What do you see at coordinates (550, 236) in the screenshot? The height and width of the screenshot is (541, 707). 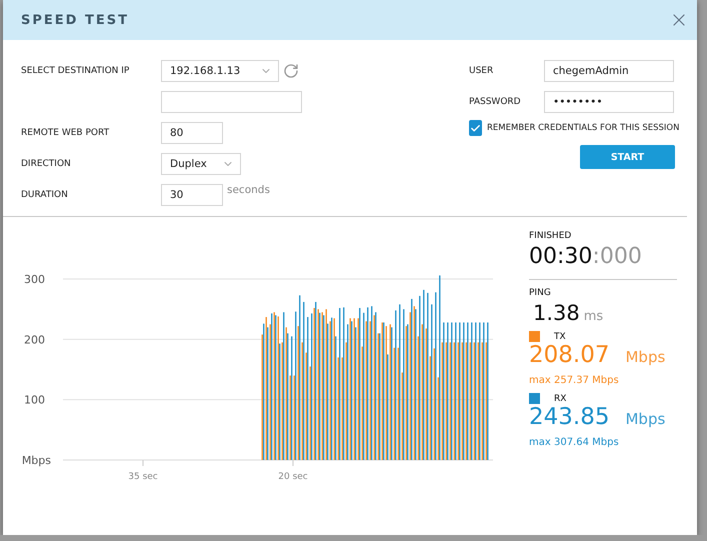 I see `finished-label: FINISHED` at bounding box center [550, 236].